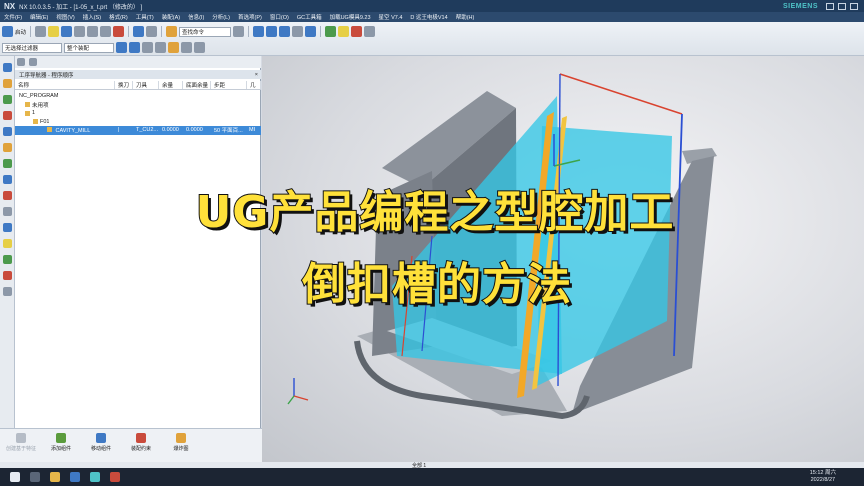  Describe the element at coordinates (33, 62) in the screenshot. I see `machine-view-icon` at that location.